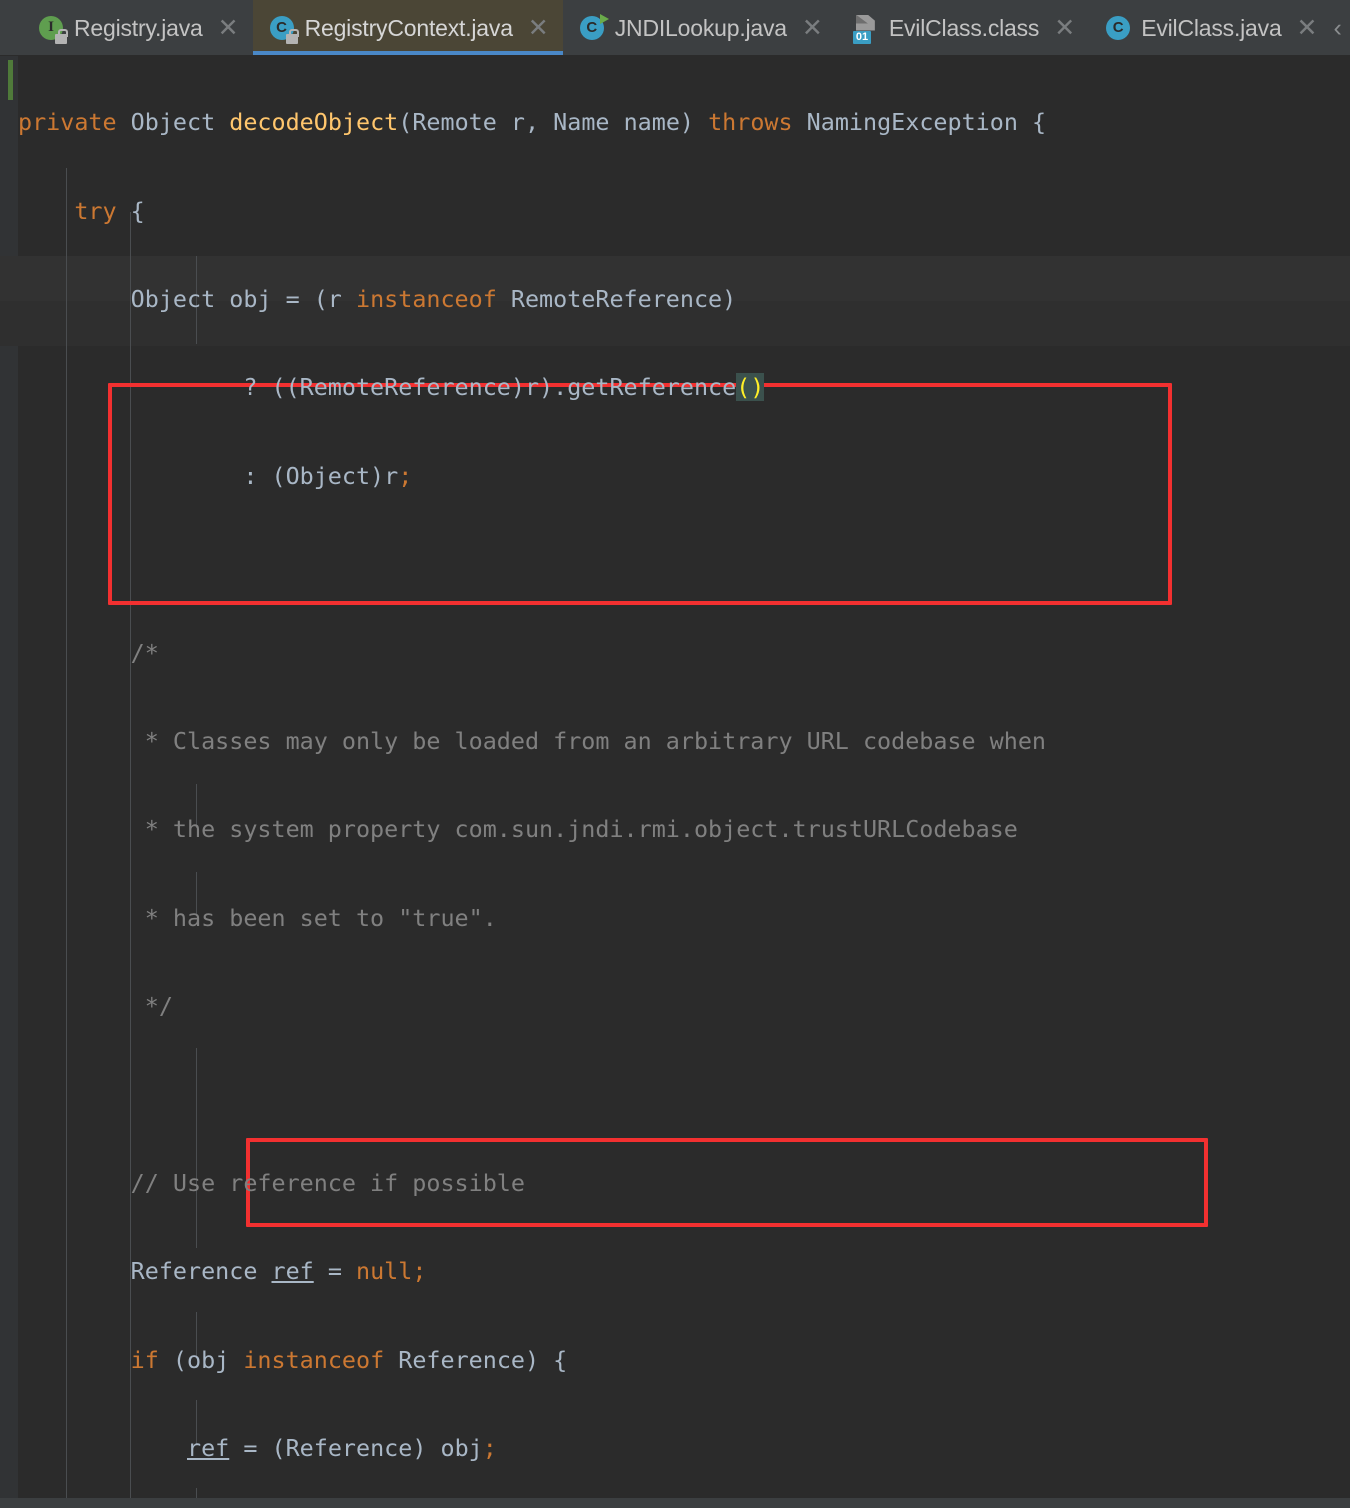 The height and width of the screenshot is (1508, 1350). I want to click on tab-registrycontext-java: C RegistryContext.java ✕, so click(407, 27).